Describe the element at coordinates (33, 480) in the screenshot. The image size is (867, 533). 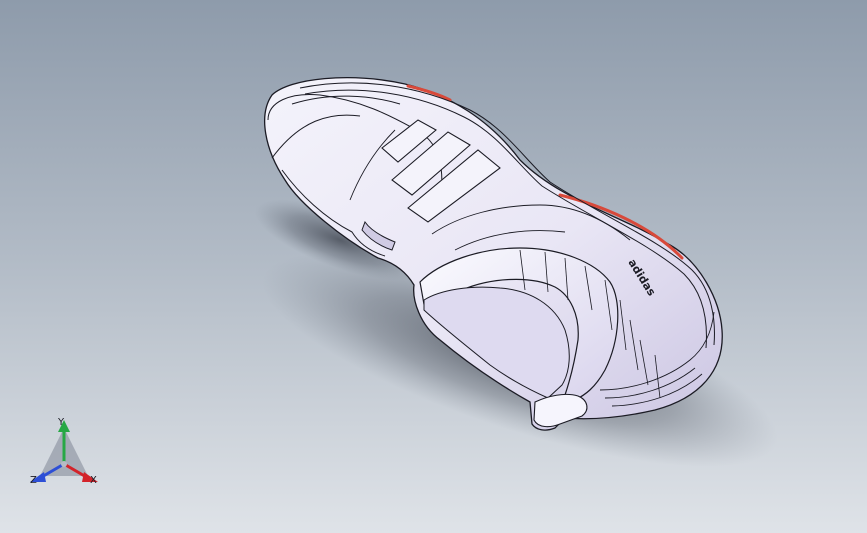
I see `z-axis-label: Z` at that location.